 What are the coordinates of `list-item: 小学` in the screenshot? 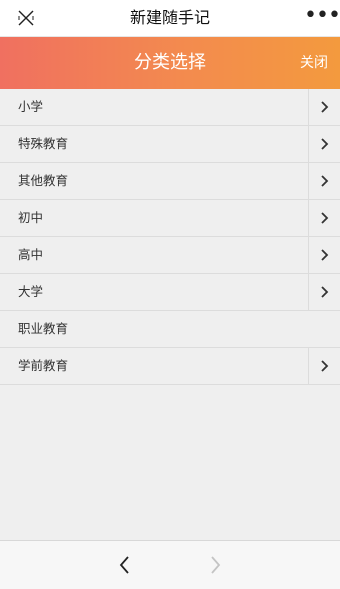 It's located at (170, 107).